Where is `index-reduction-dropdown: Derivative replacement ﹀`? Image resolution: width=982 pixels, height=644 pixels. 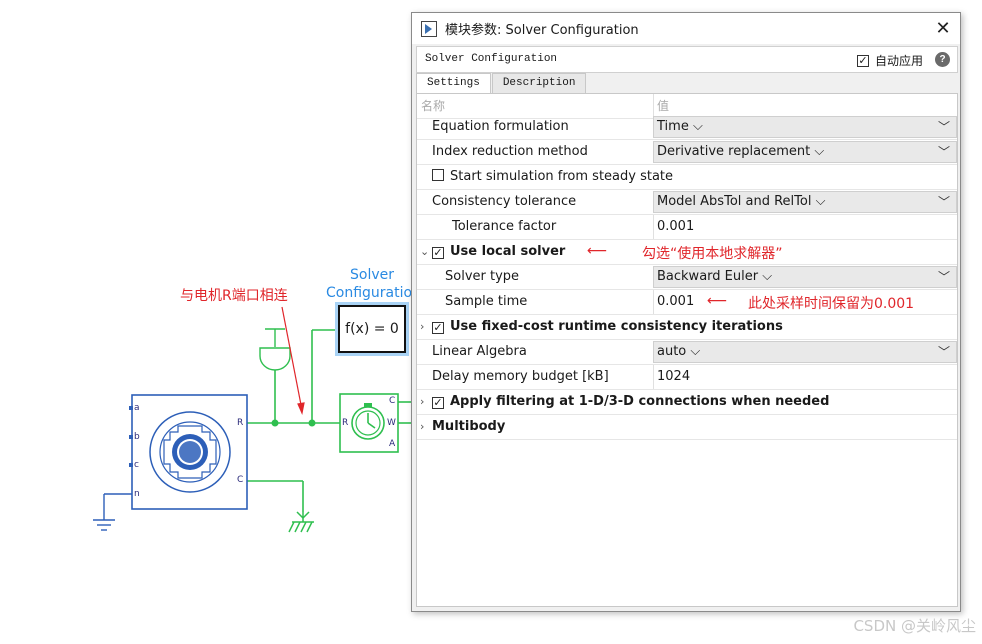 index-reduction-dropdown: Derivative replacement ﹀ is located at coordinates (805, 152).